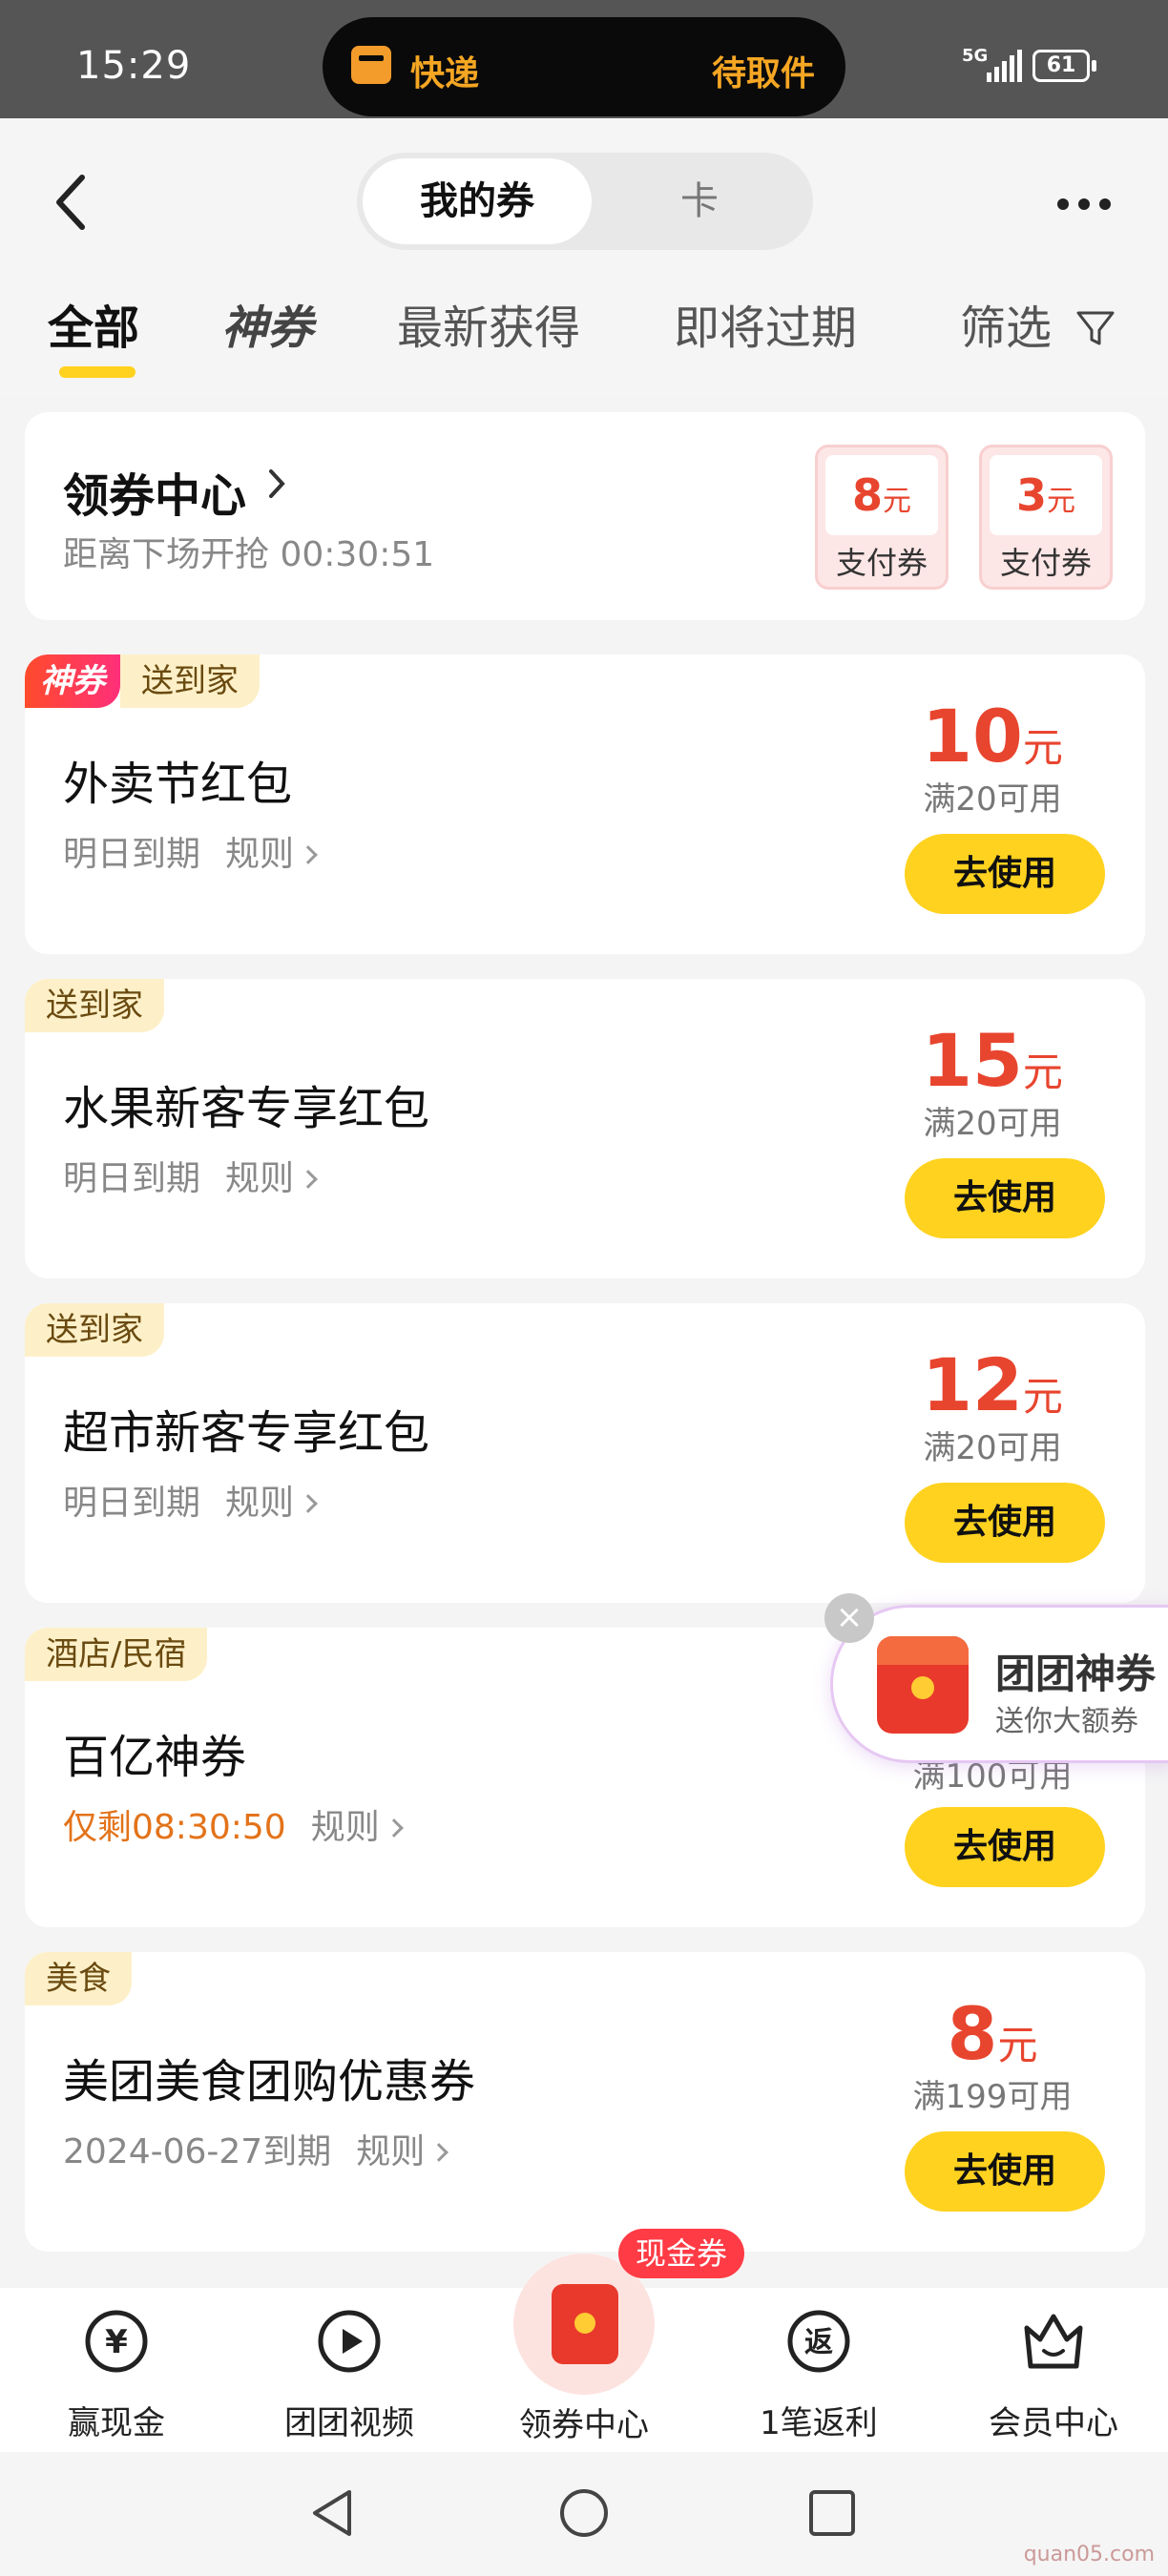  What do you see at coordinates (1031, 495) in the screenshot?
I see `pay-coupon-amount: 3` at bounding box center [1031, 495].